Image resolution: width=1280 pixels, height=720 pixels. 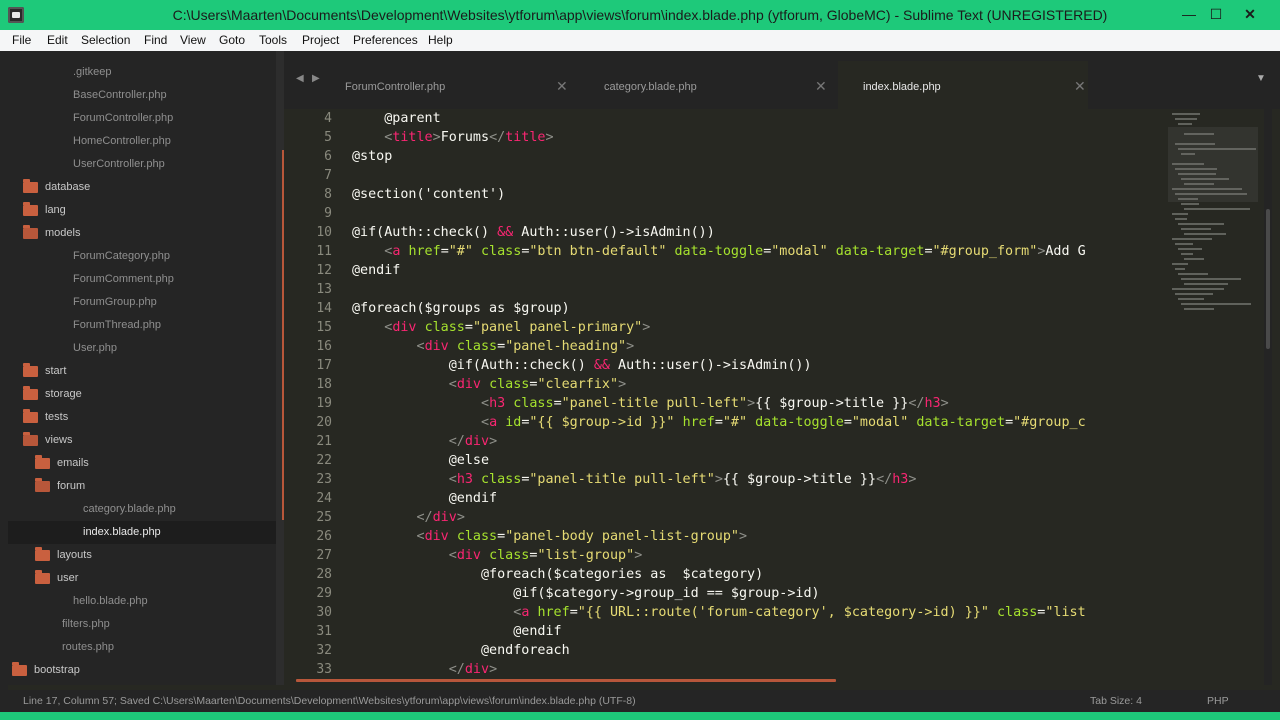 What do you see at coordinates (142, 279) in the screenshot?
I see `sidebar-file-forumcomment-php: ForumComment.php` at bounding box center [142, 279].